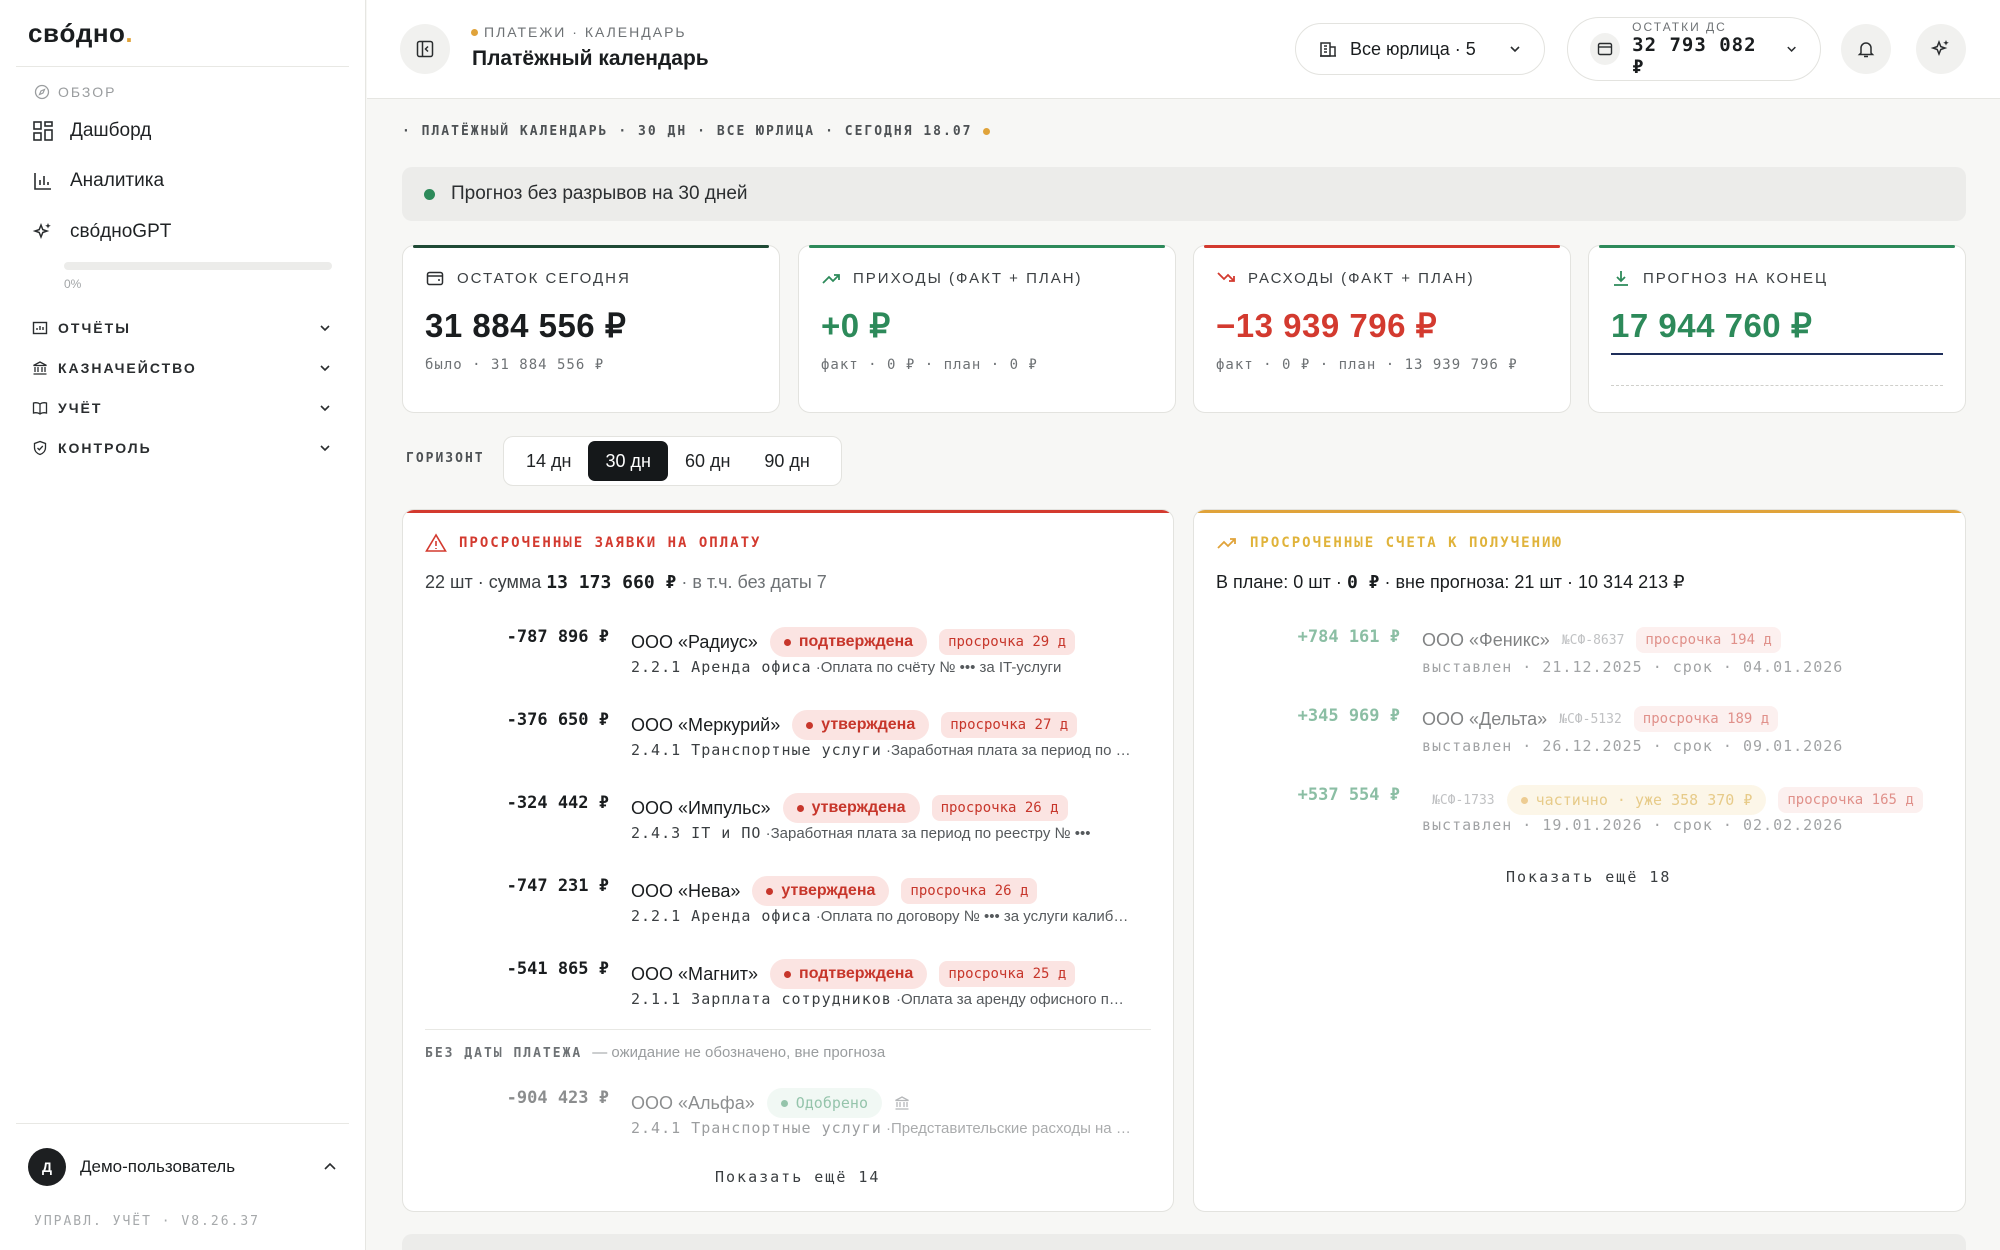 The image size is (2000, 1250). What do you see at coordinates (40, 448) in the screenshot?
I see `shield-icon` at bounding box center [40, 448].